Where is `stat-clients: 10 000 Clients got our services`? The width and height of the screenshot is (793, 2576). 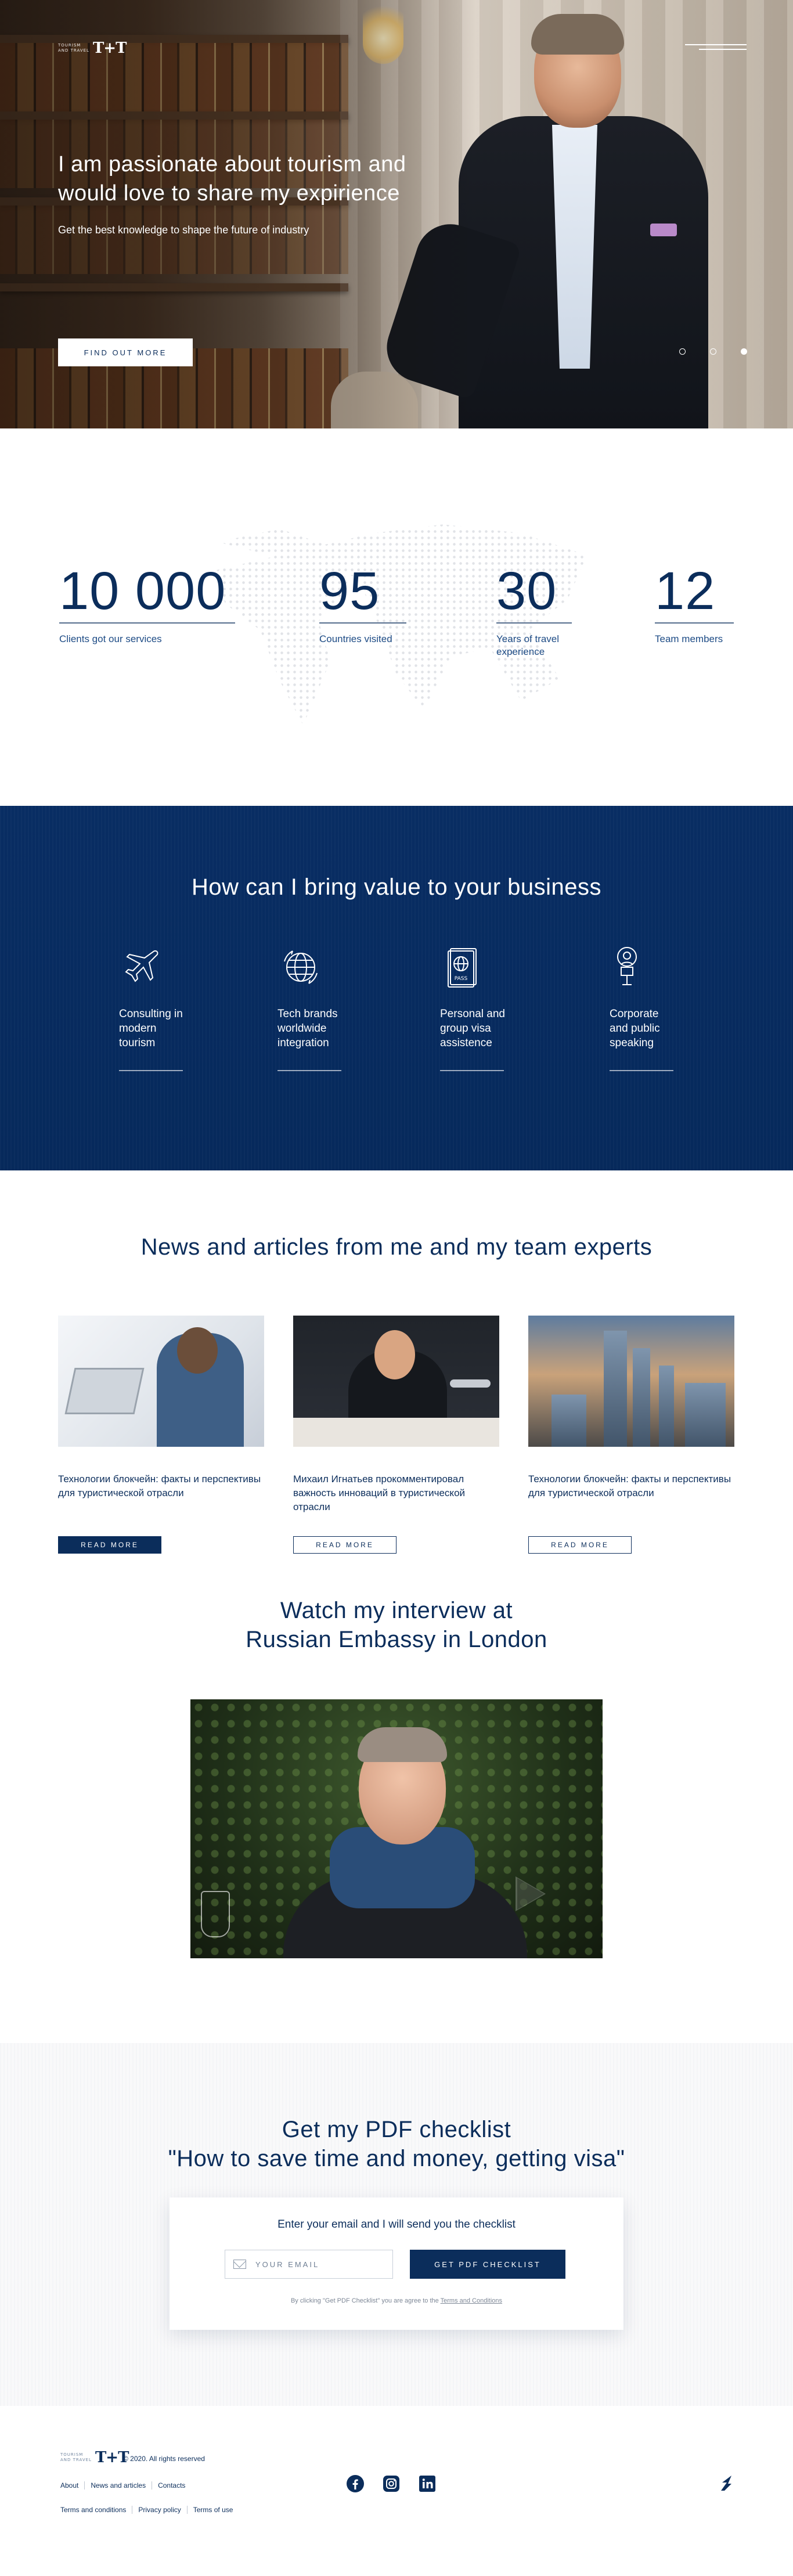 stat-clients: 10 000 Clients got our services is located at coordinates (147, 604).